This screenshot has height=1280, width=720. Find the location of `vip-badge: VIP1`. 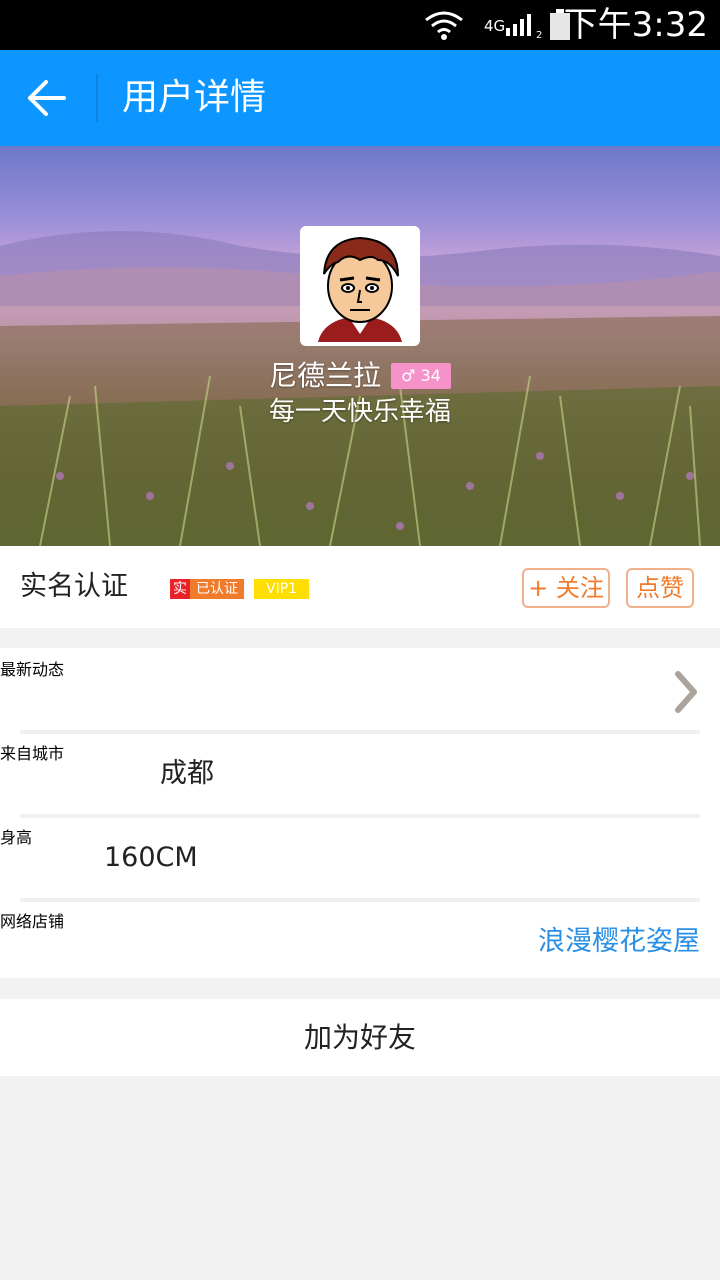

vip-badge: VIP1 is located at coordinates (282, 589).